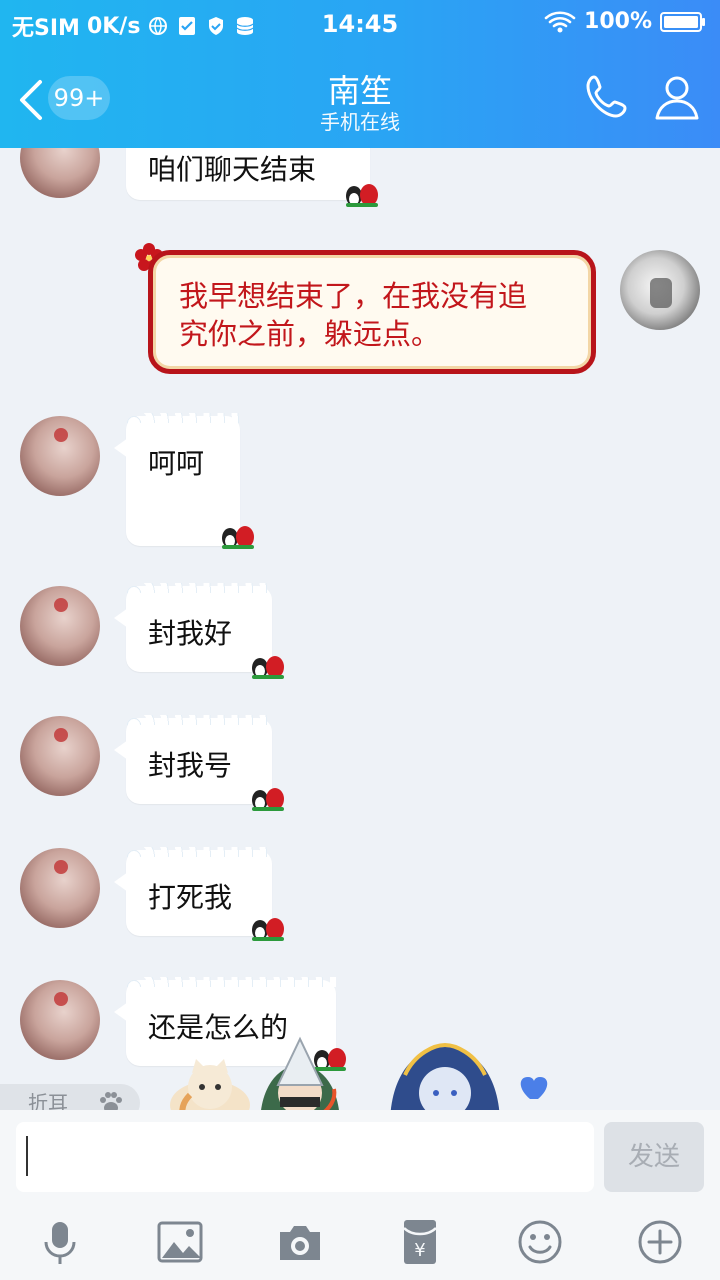  What do you see at coordinates (560, 21) in the screenshot?
I see `wifi-icon` at bounding box center [560, 21].